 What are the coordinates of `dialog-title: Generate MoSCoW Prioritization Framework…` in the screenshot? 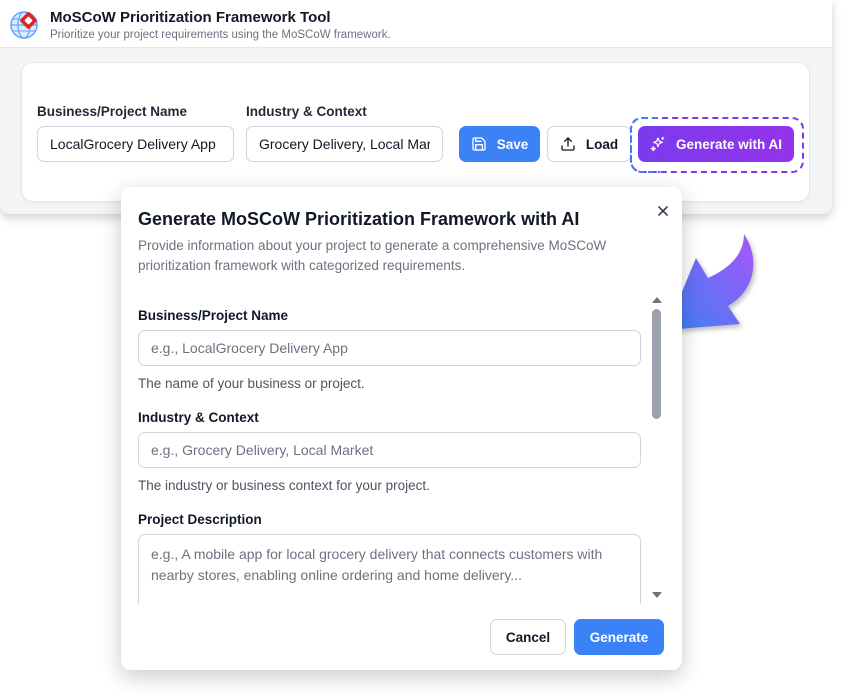 It's located at (359, 219).